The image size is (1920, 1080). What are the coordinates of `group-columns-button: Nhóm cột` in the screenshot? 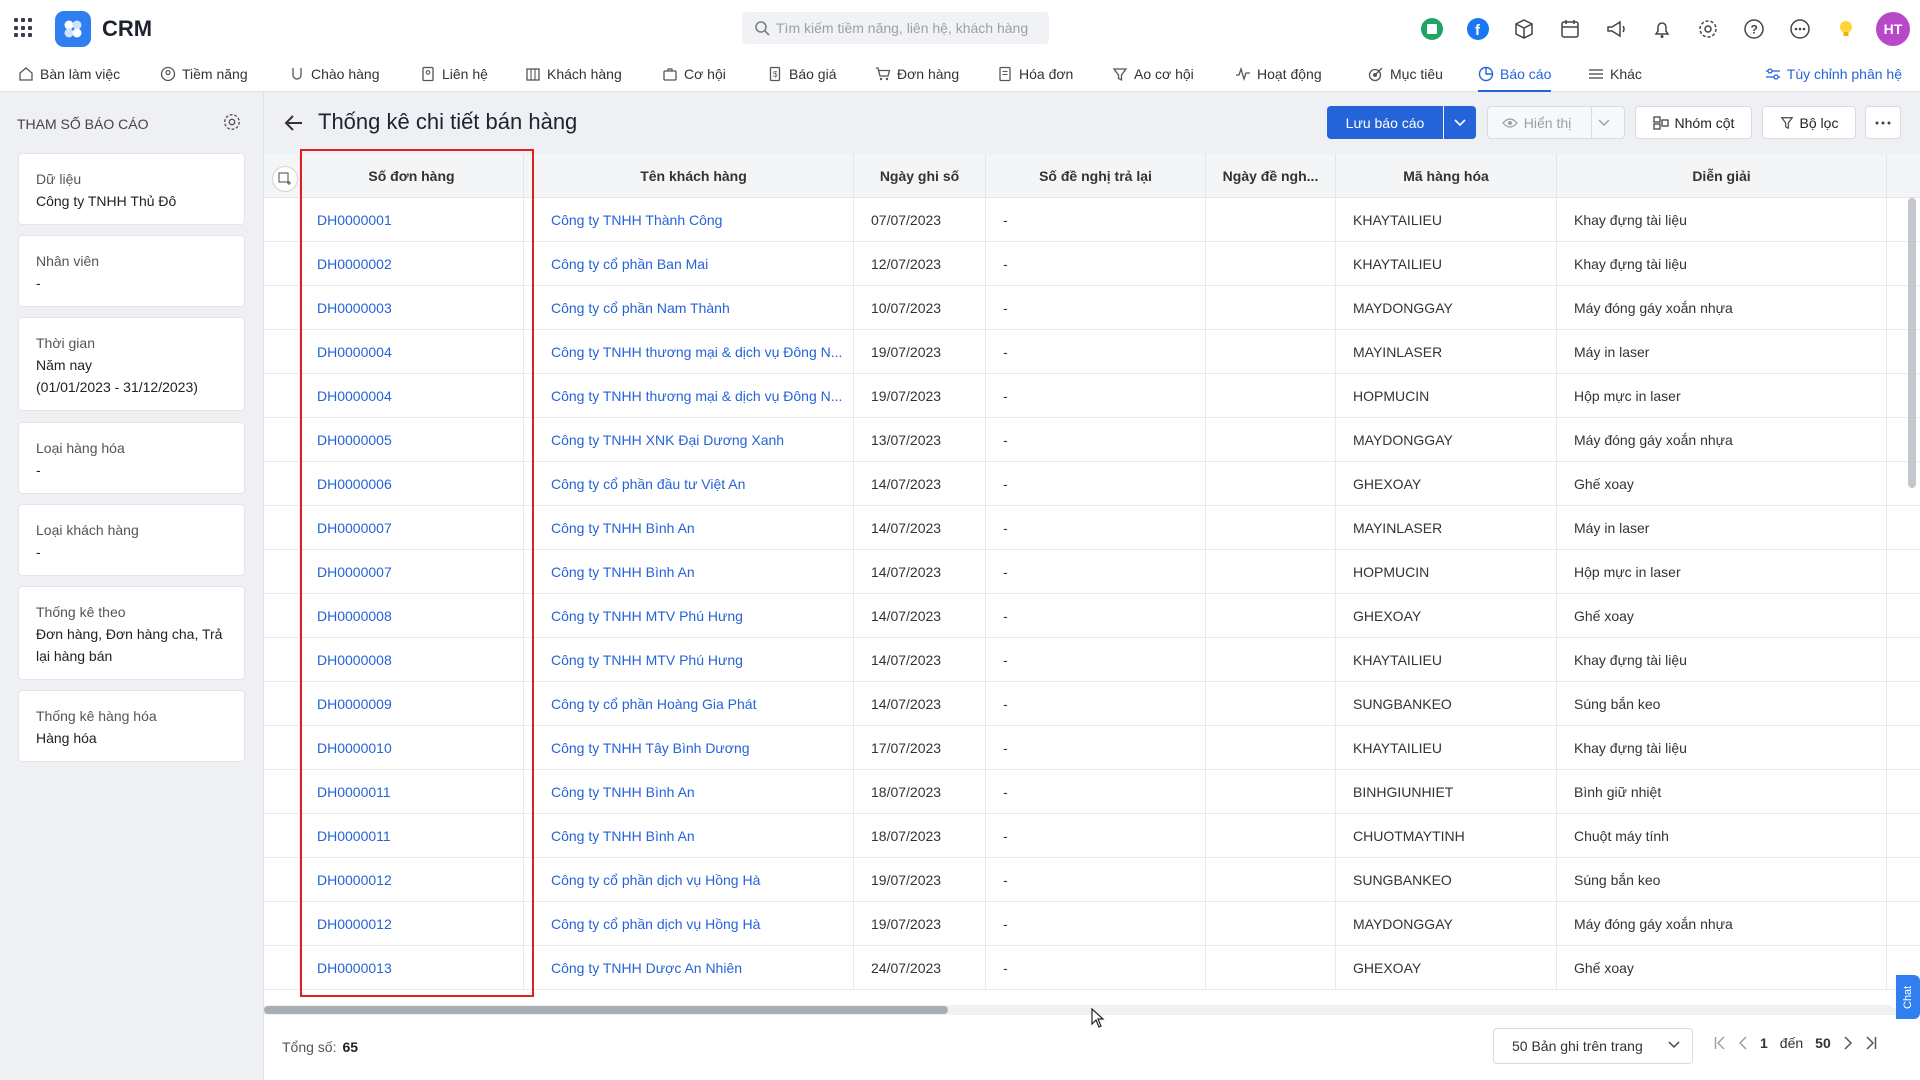 It's located at (1693, 122).